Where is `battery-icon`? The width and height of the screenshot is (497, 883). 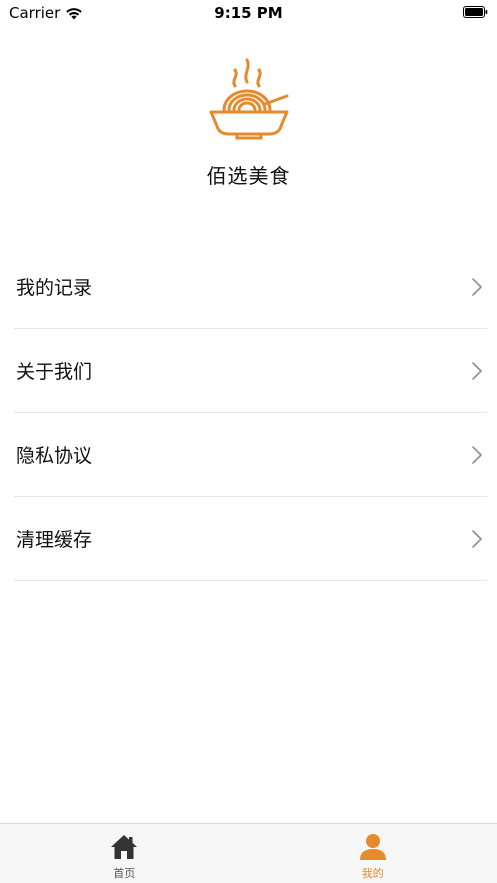 battery-icon is located at coordinates (475, 12).